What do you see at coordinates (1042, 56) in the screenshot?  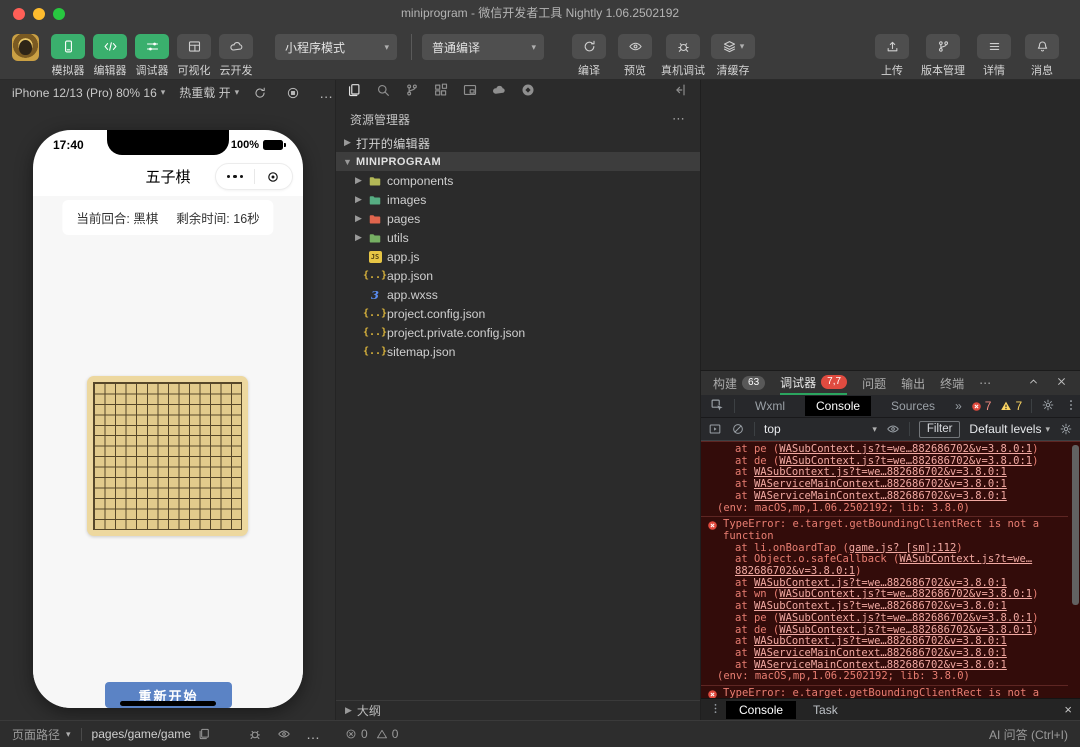 I see `messages-button: 消息` at bounding box center [1042, 56].